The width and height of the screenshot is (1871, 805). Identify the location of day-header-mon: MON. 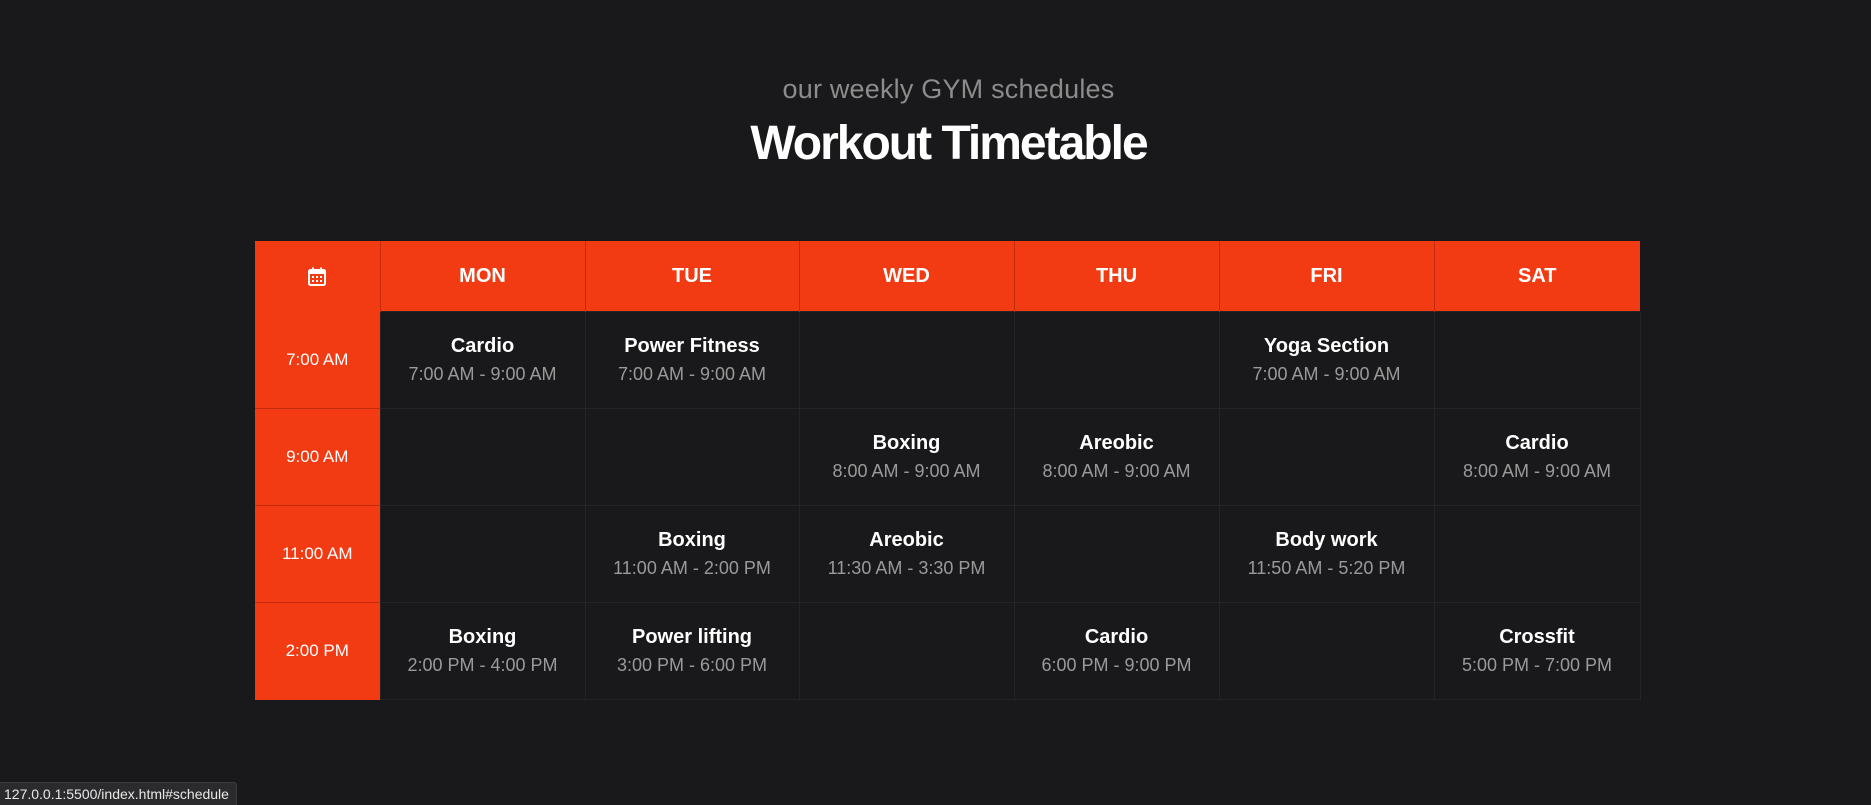
(482, 276).